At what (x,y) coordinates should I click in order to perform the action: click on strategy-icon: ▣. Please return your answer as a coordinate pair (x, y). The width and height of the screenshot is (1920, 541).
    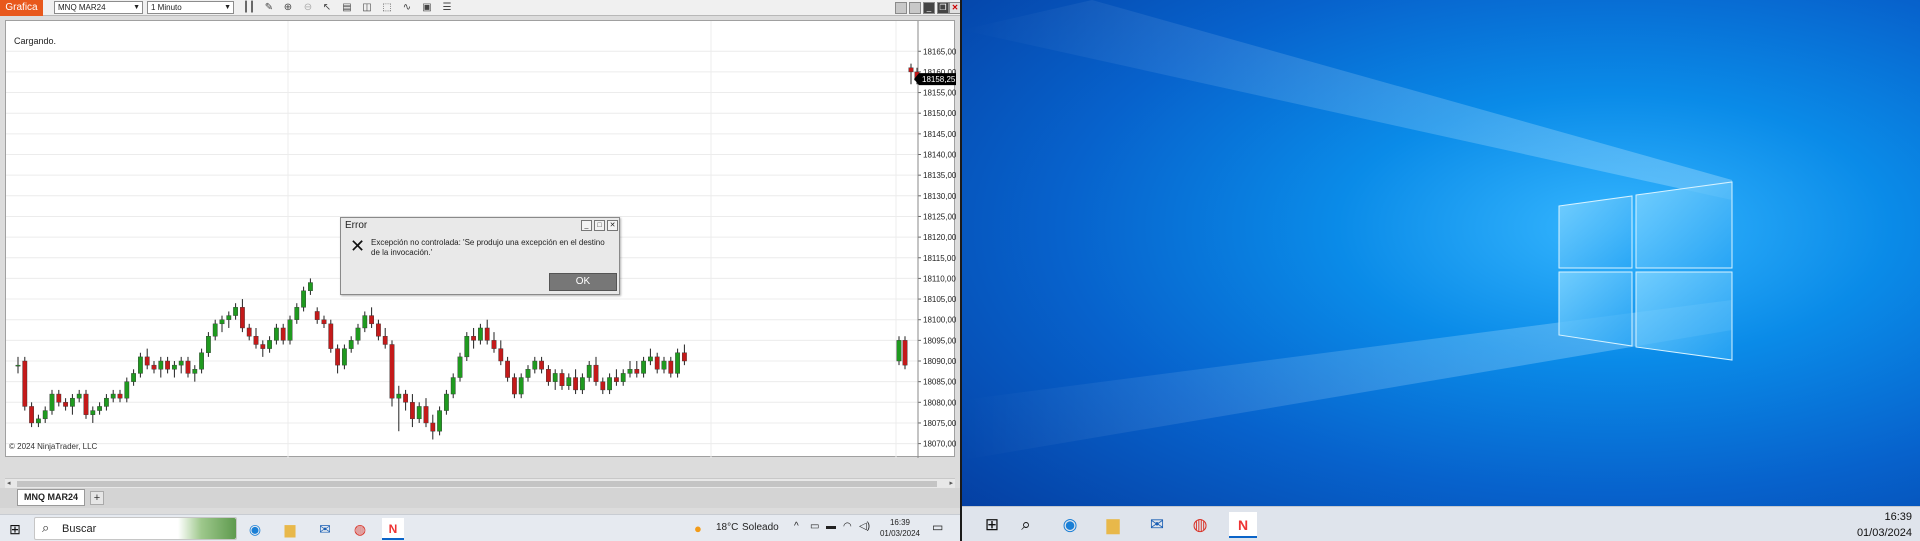
    Looking at the image, I should click on (427, 8).